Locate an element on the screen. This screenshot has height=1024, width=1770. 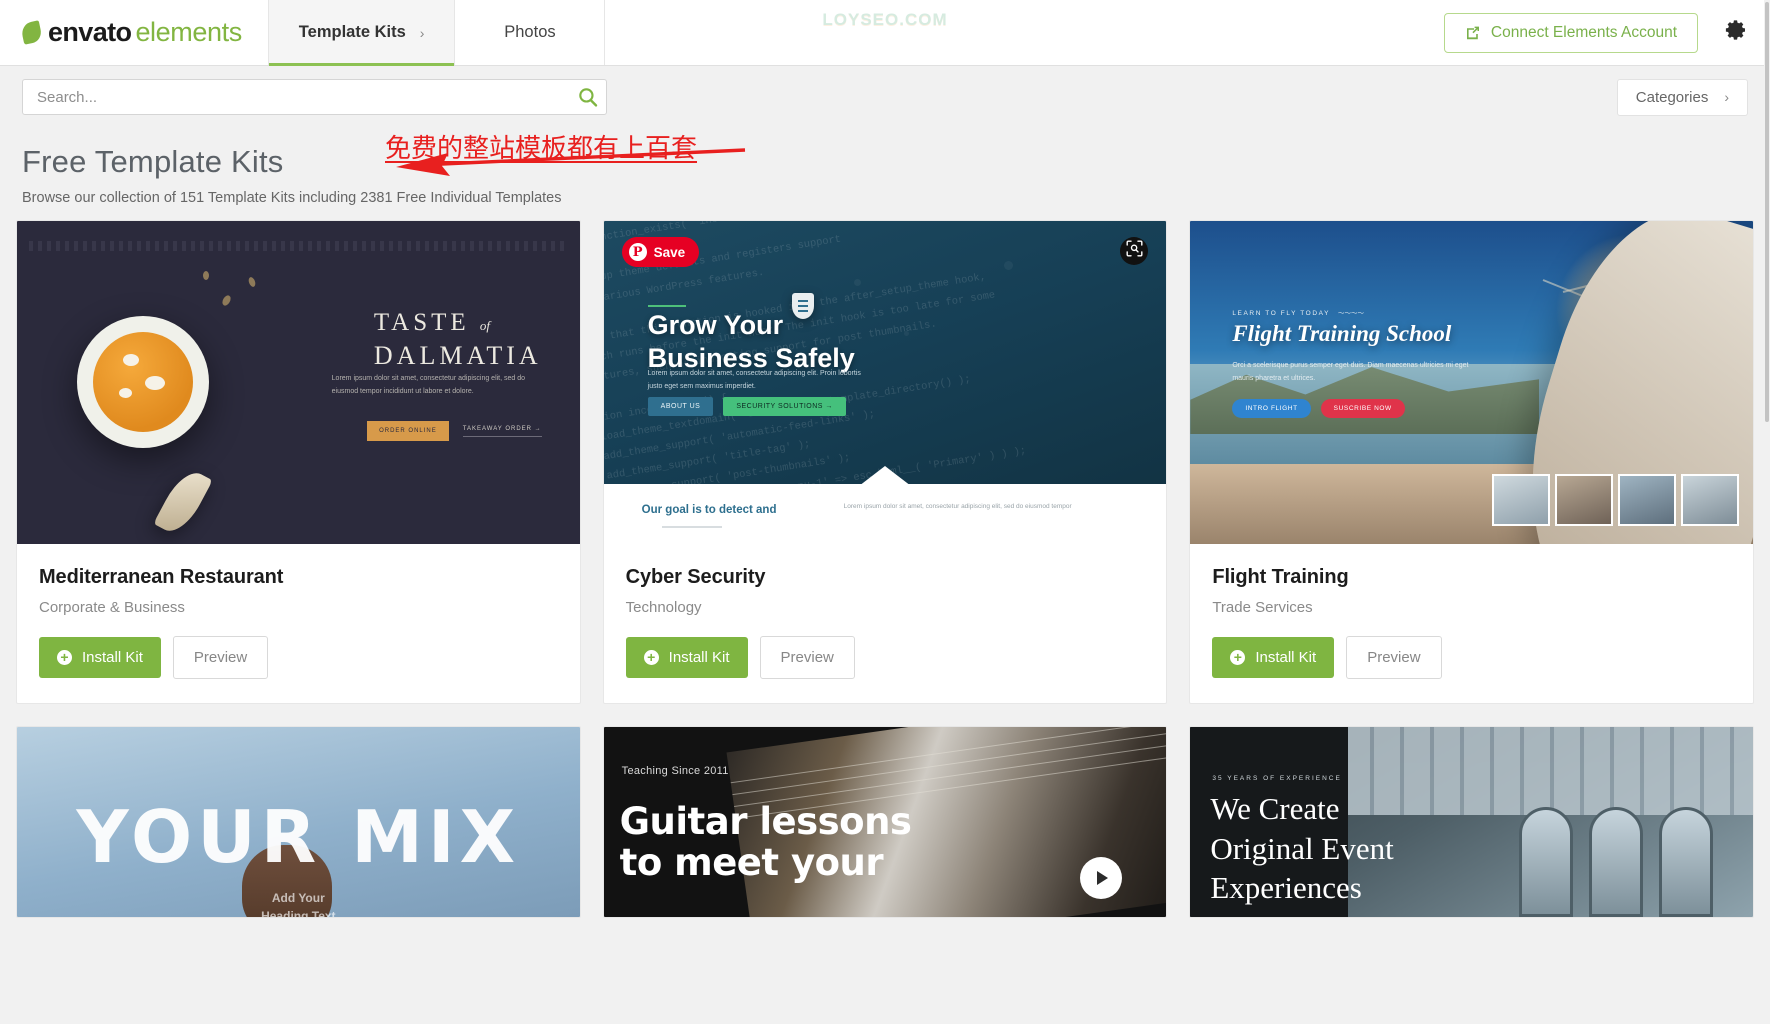
arch-window-graphic is located at coordinates (1616, 862).